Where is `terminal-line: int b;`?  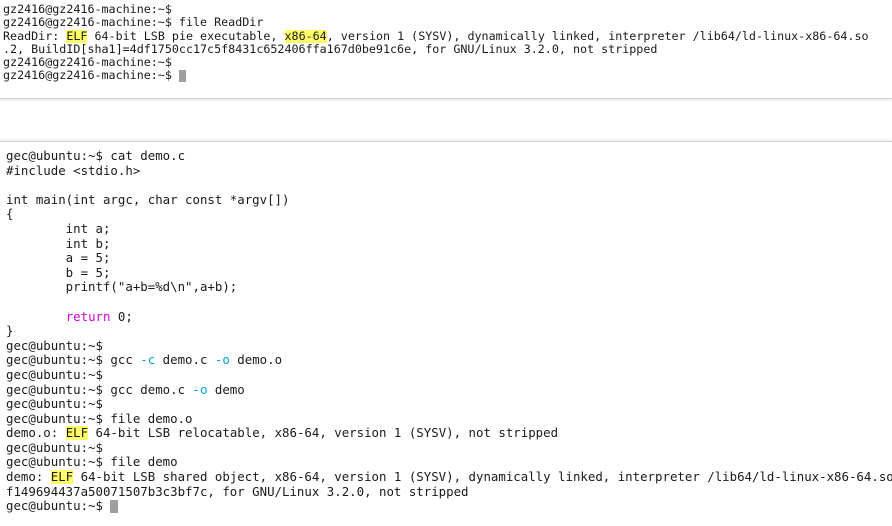
terminal-line: int b; is located at coordinates (58, 243).